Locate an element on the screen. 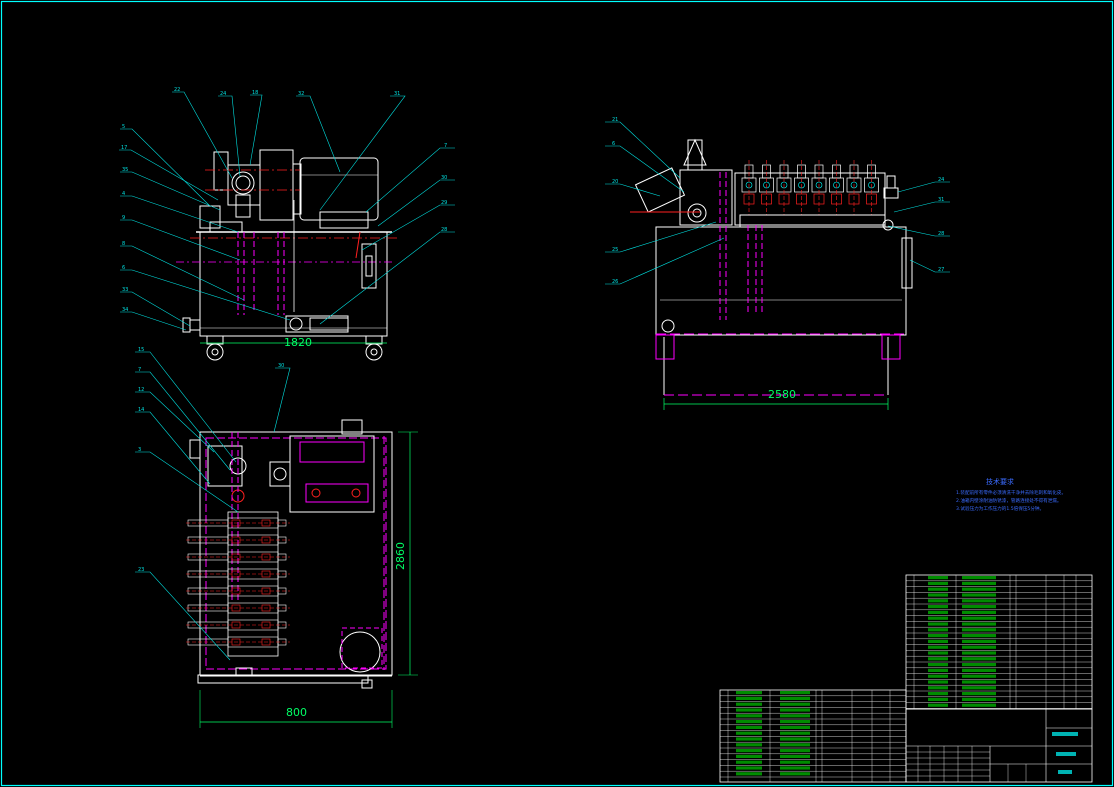  balloon: 35 is located at coordinates (125, 170).